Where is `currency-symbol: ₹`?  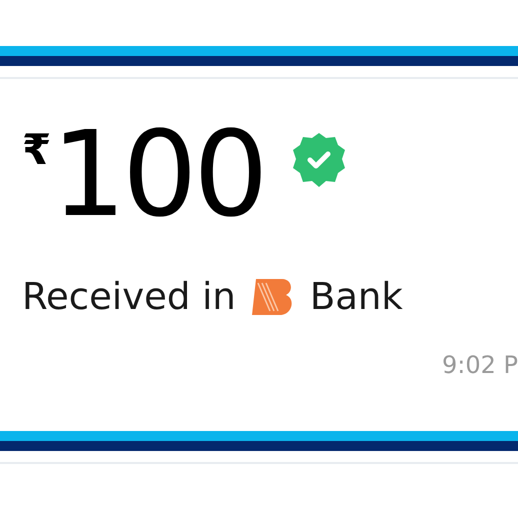
currency-symbol: ₹ is located at coordinates (37, 150).